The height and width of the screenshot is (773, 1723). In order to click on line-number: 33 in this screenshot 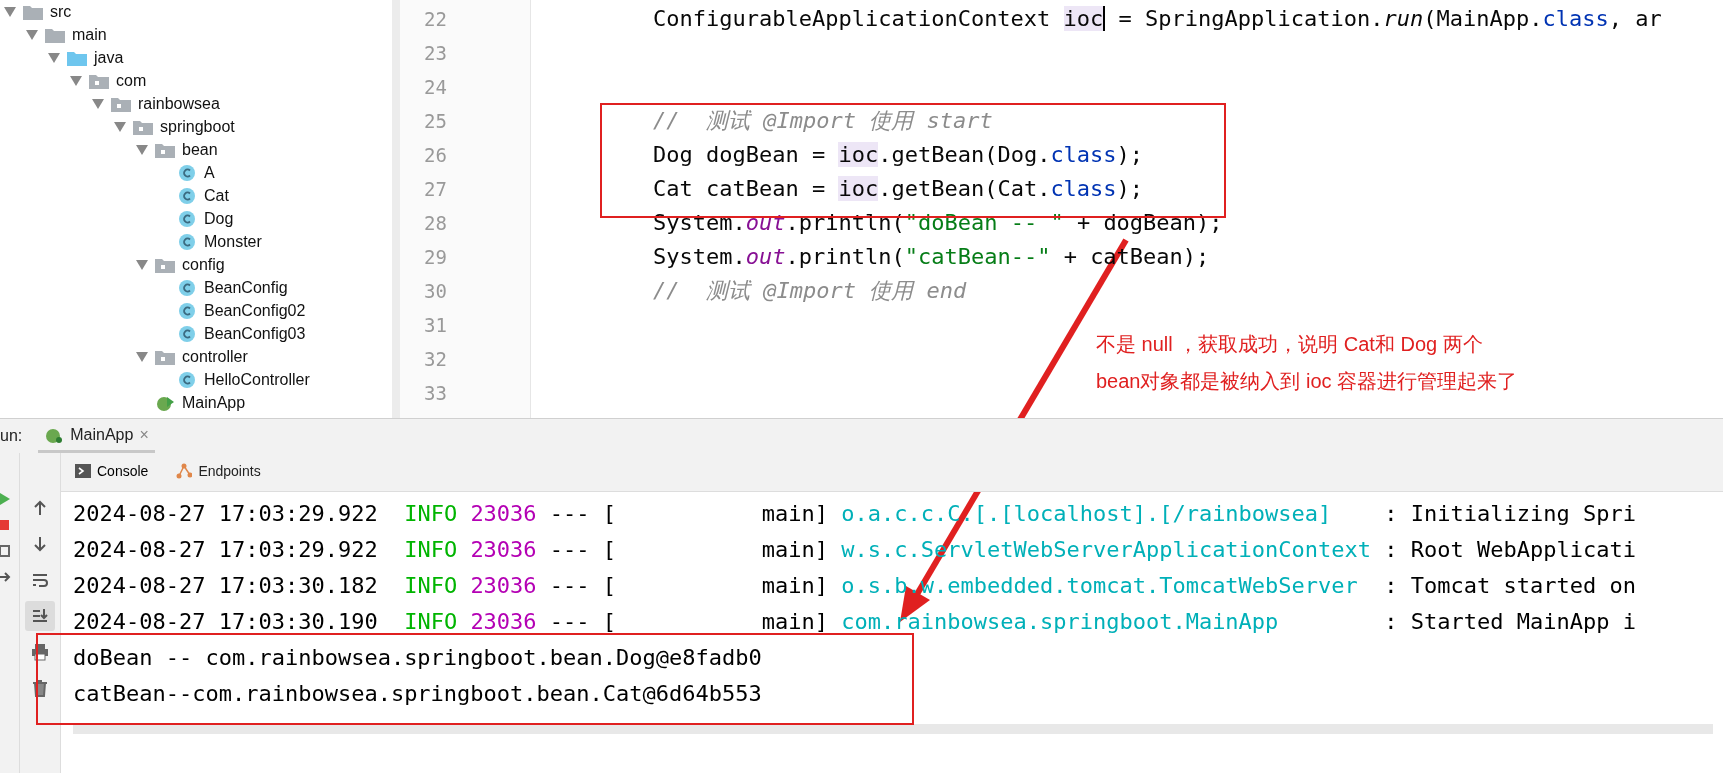, I will do `click(435, 393)`.